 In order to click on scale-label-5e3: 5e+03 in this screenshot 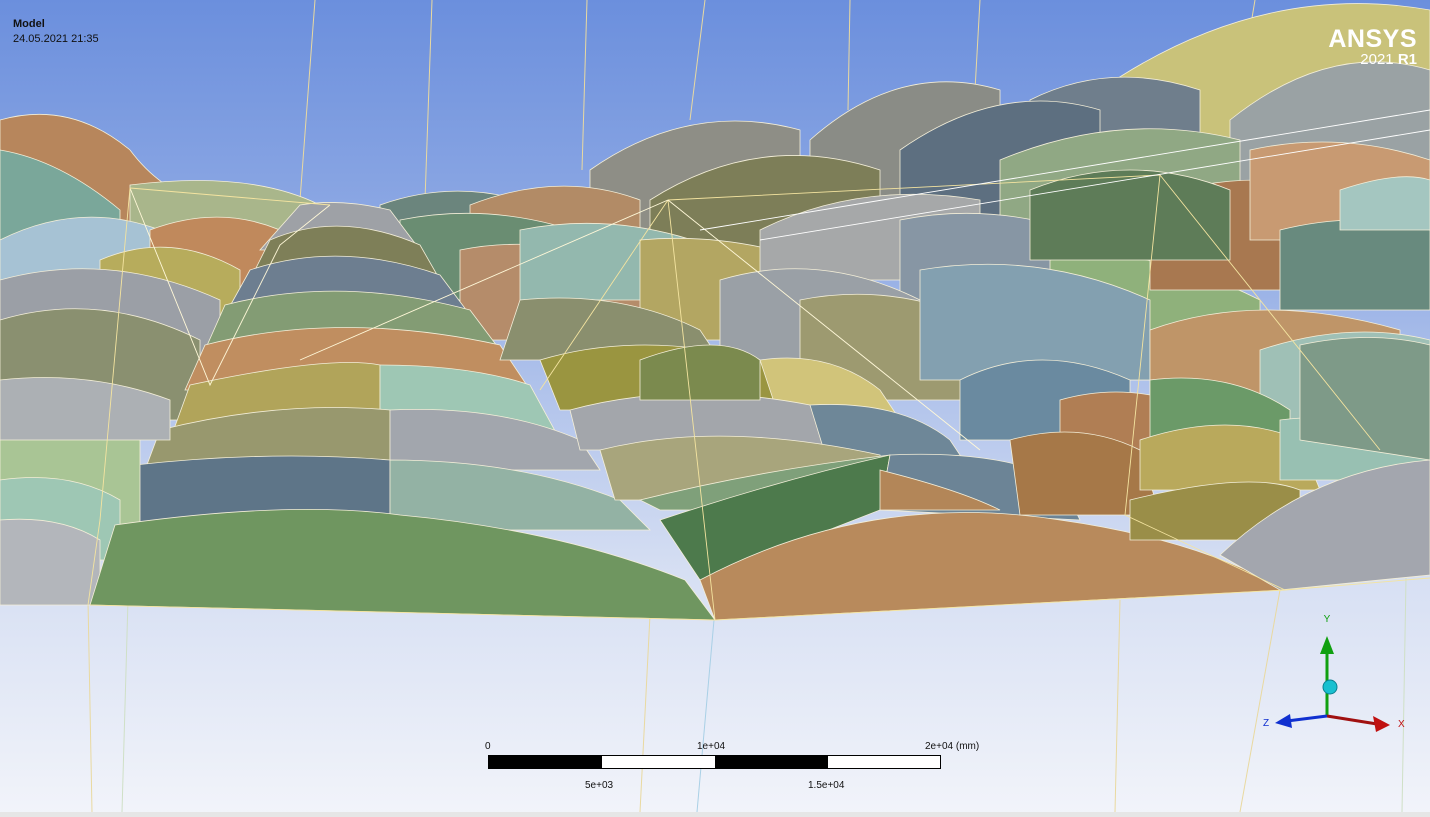, I will do `click(599, 785)`.